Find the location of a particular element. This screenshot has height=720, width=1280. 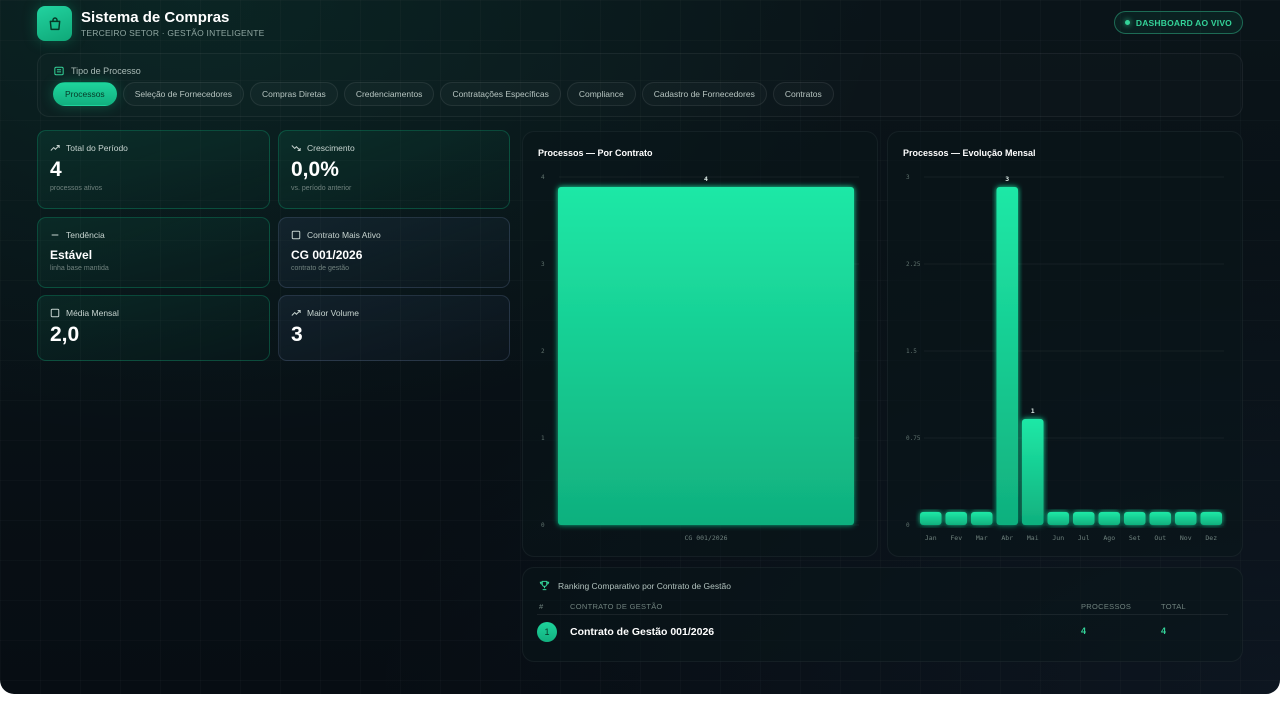

col-rank: # is located at coordinates (541, 606).